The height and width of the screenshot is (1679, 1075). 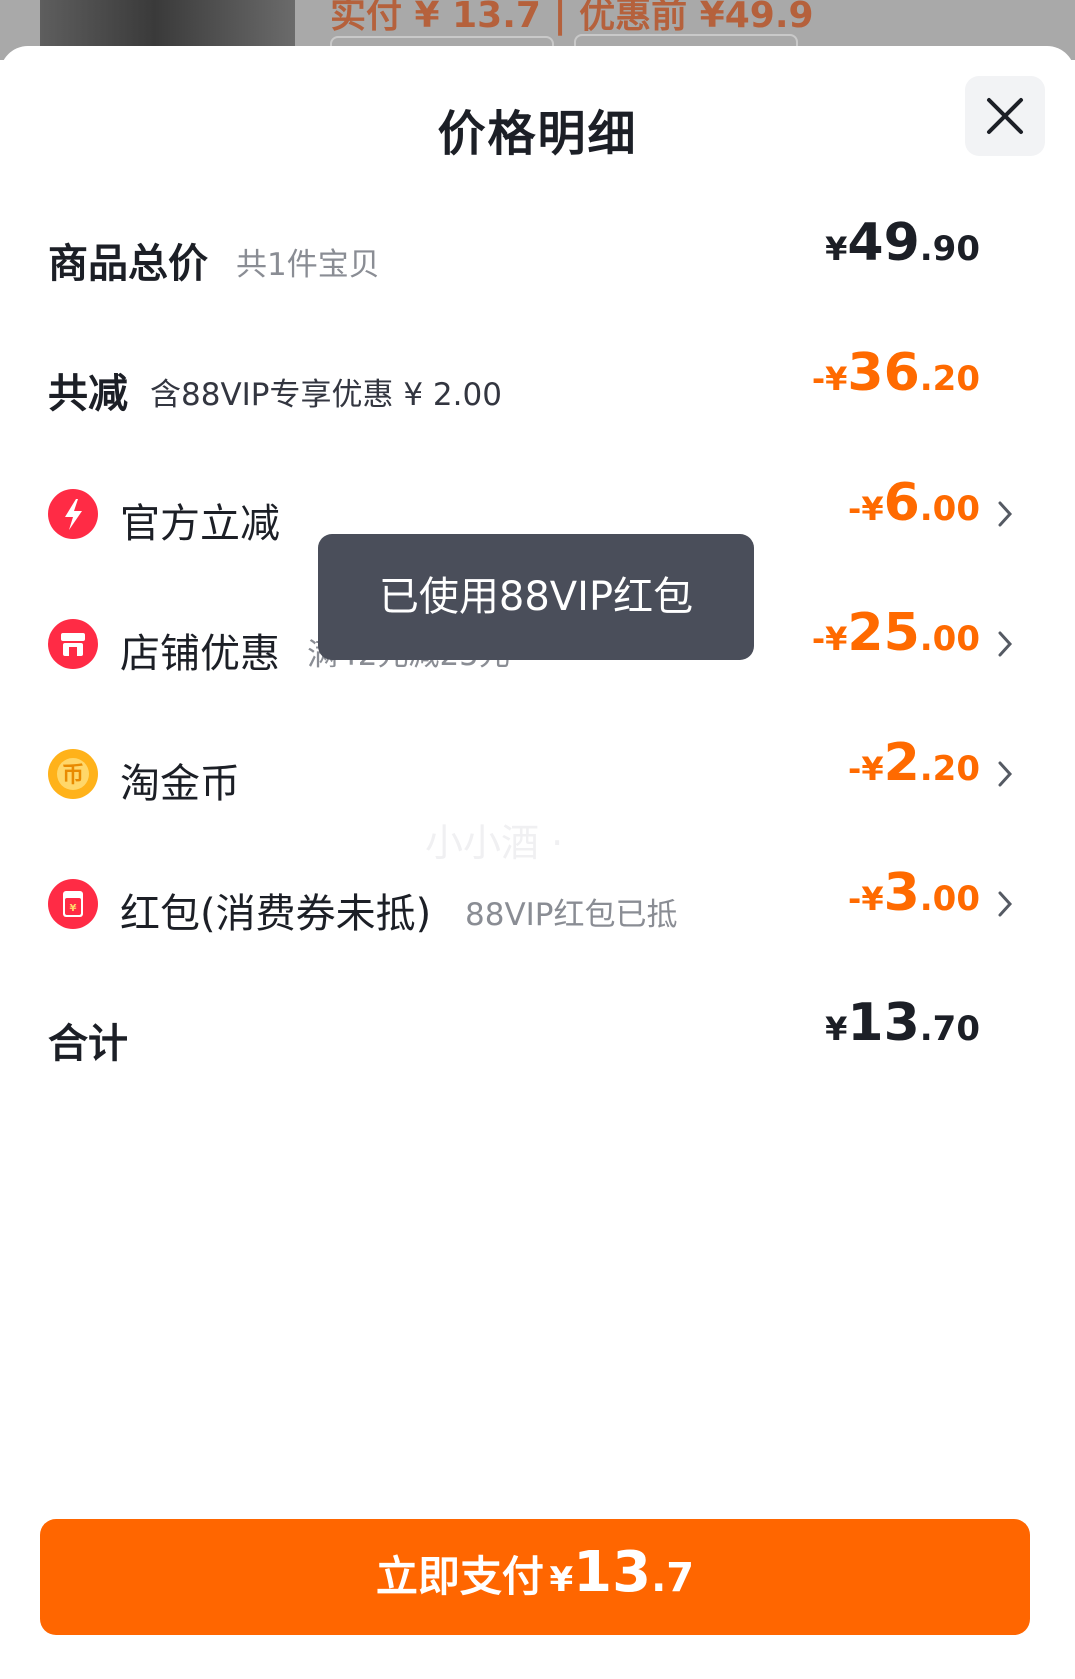 I want to click on taojinbi-amount: -¥2.20, so click(x=914, y=763).